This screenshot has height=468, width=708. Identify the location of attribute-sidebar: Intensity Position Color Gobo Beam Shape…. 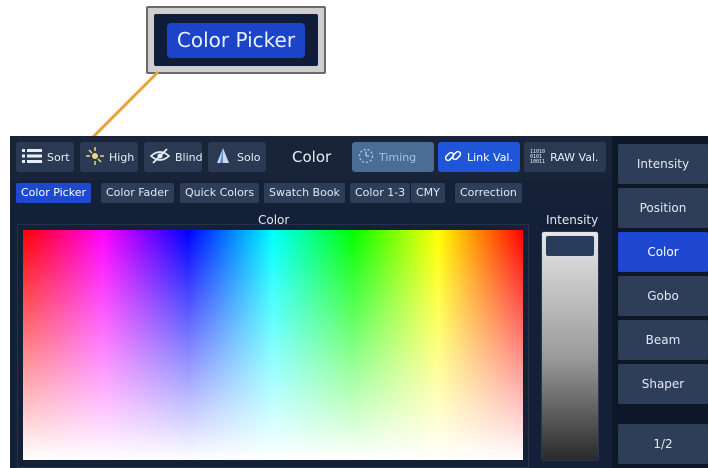
(660, 302).